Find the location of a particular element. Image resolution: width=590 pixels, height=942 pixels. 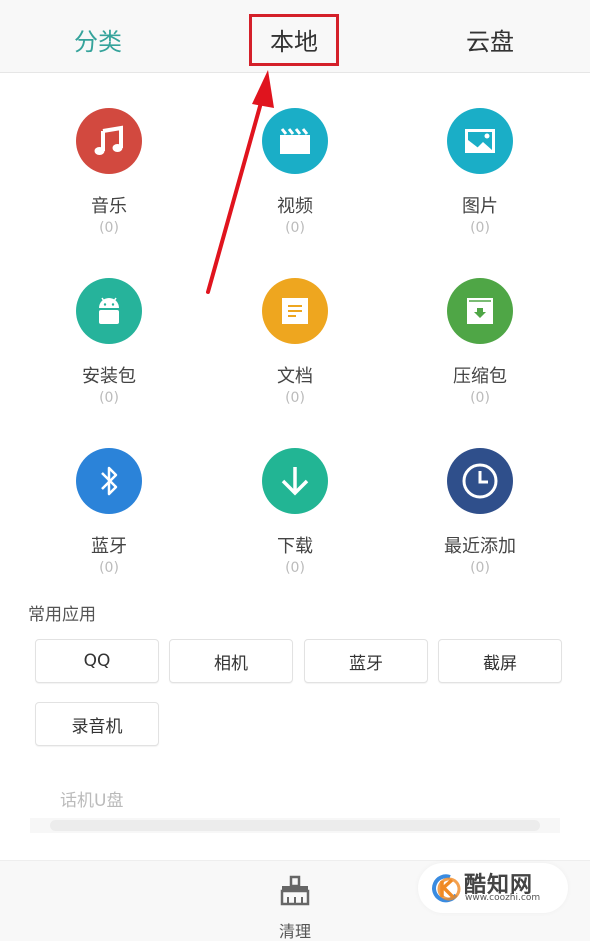

bluetooth-icon is located at coordinates (109, 481).